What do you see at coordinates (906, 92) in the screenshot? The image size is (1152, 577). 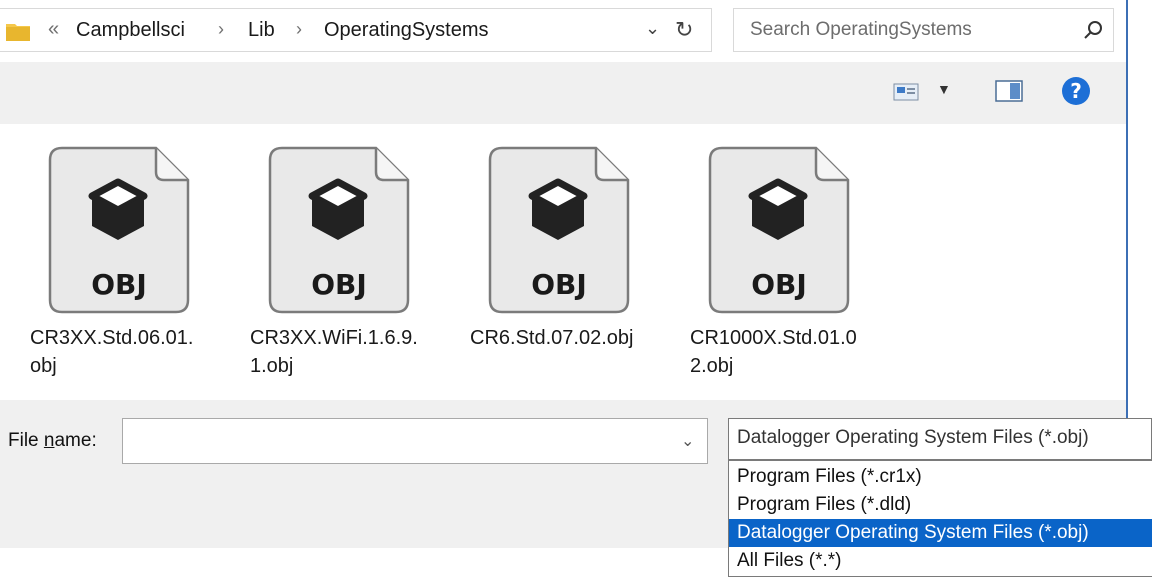 I see `change-view-icon` at bounding box center [906, 92].